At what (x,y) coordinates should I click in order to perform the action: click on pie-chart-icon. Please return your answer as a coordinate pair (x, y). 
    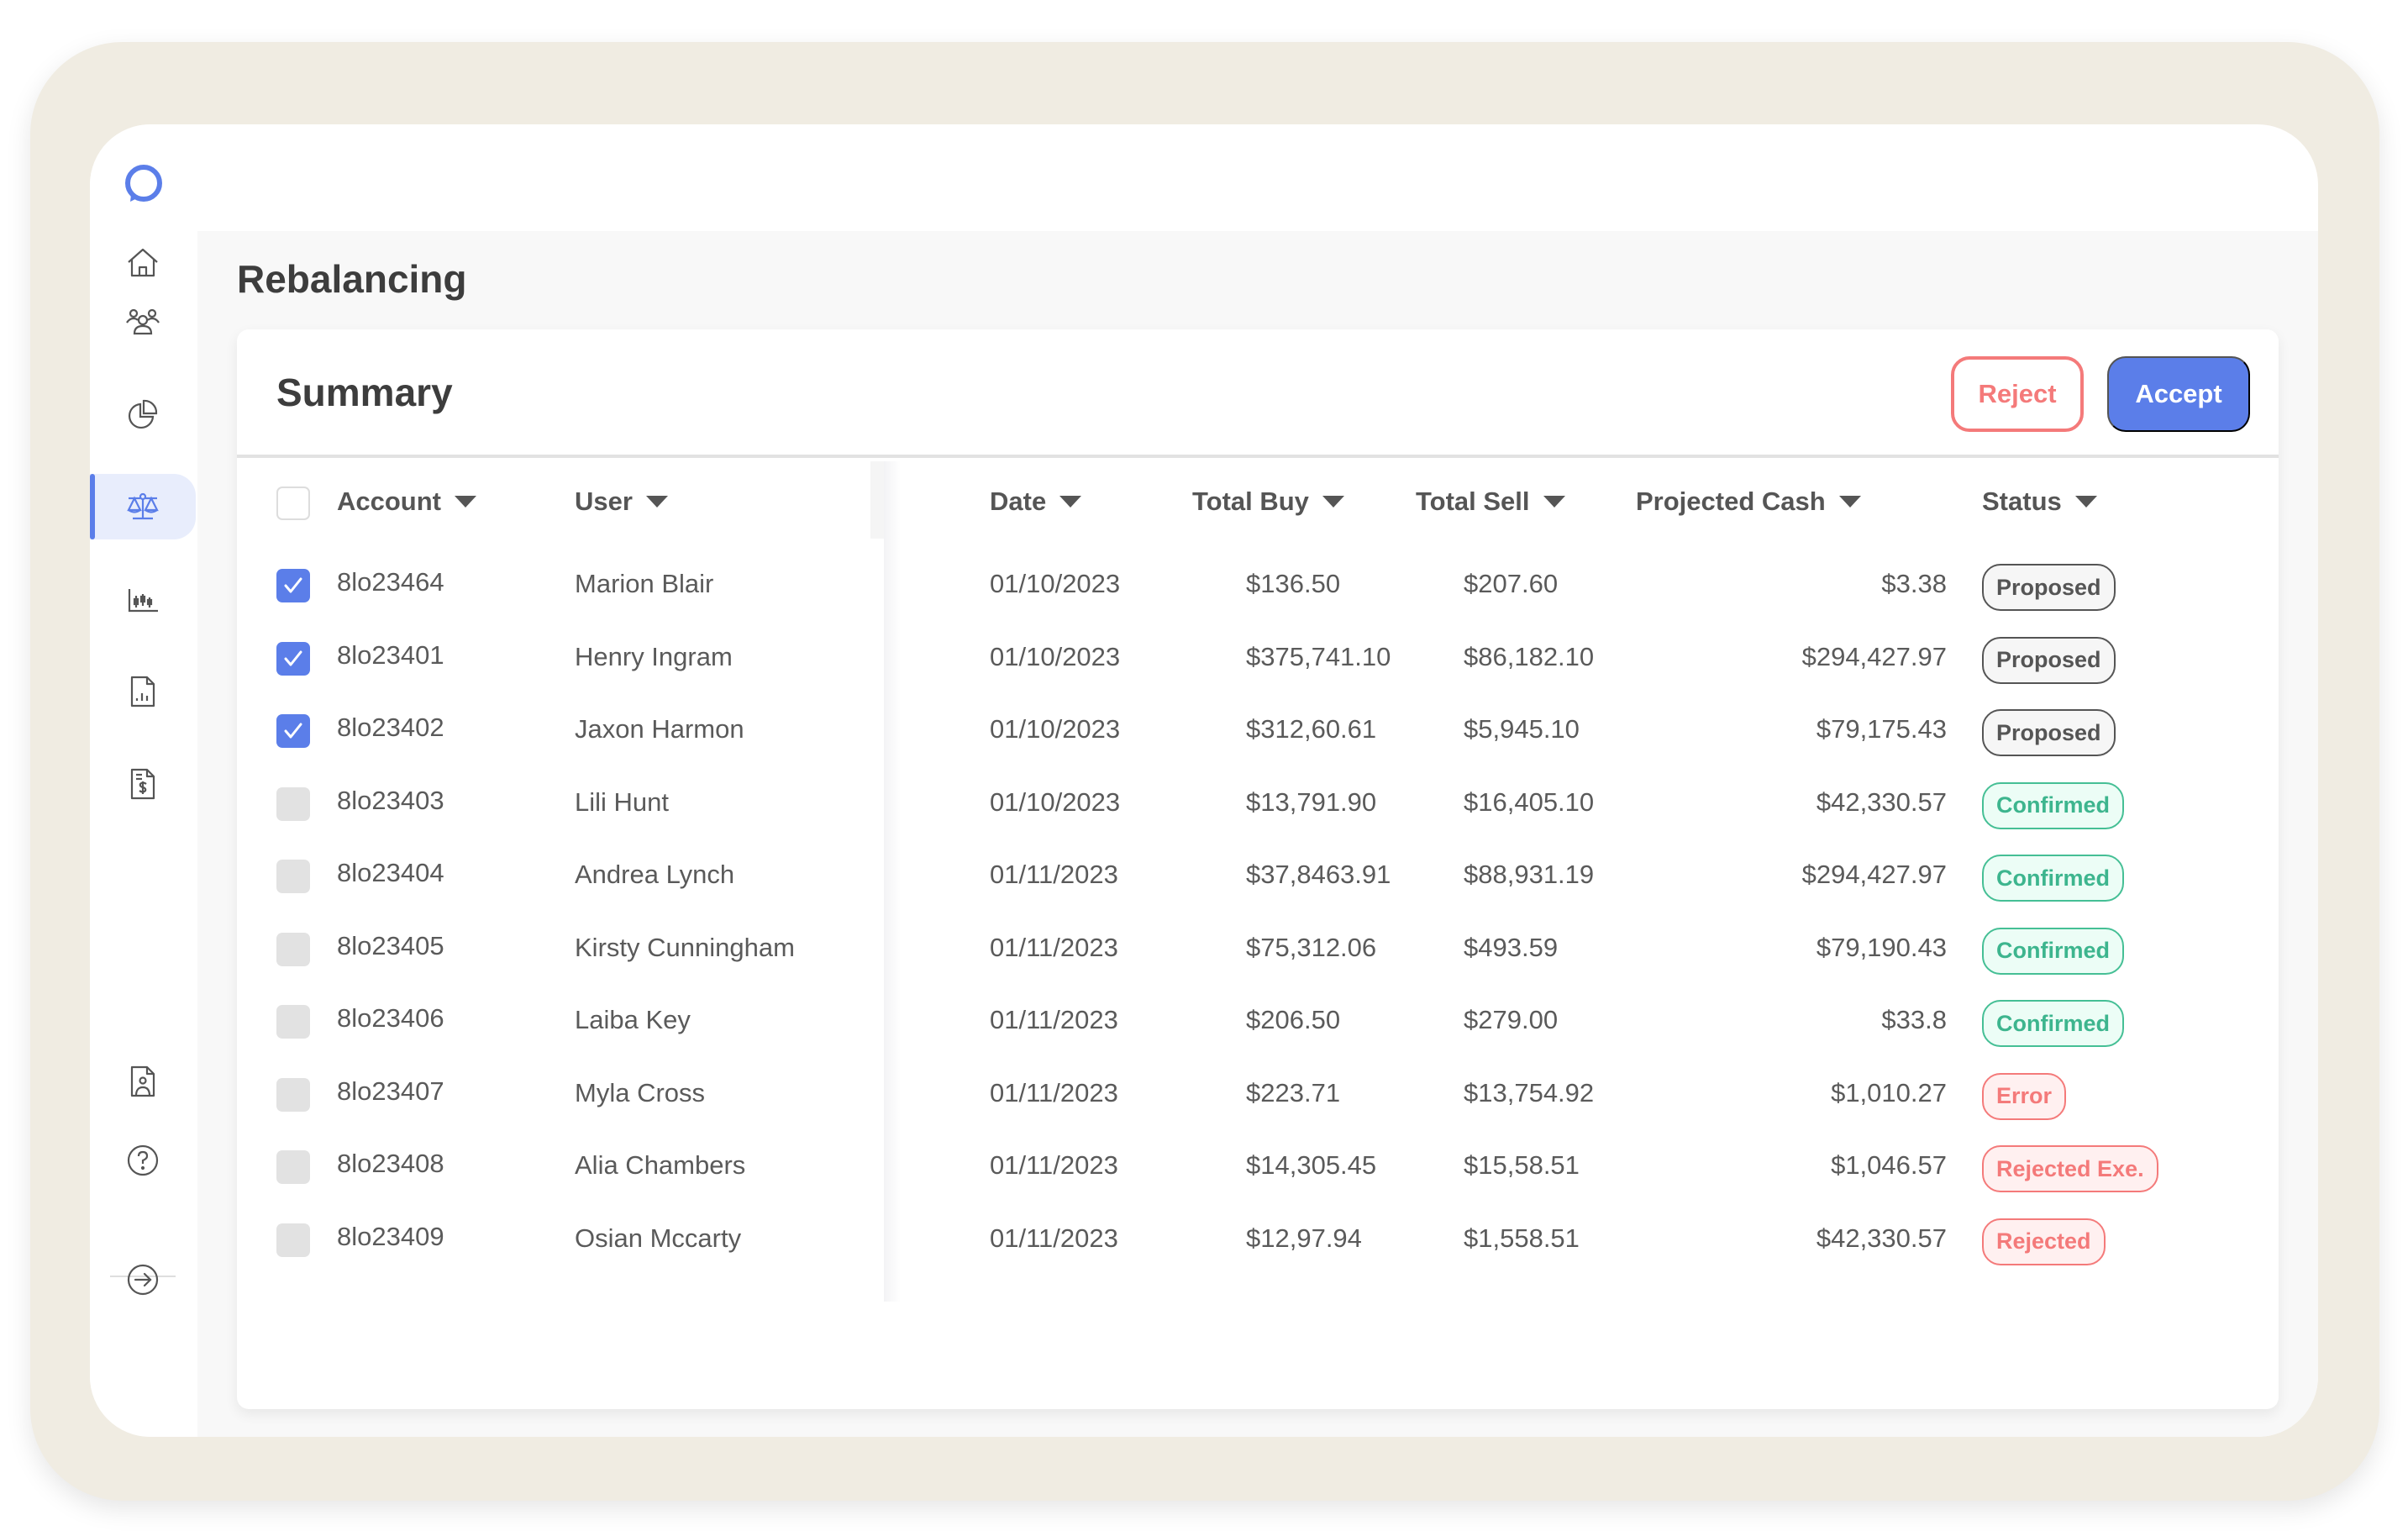
    Looking at the image, I should click on (143, 414).